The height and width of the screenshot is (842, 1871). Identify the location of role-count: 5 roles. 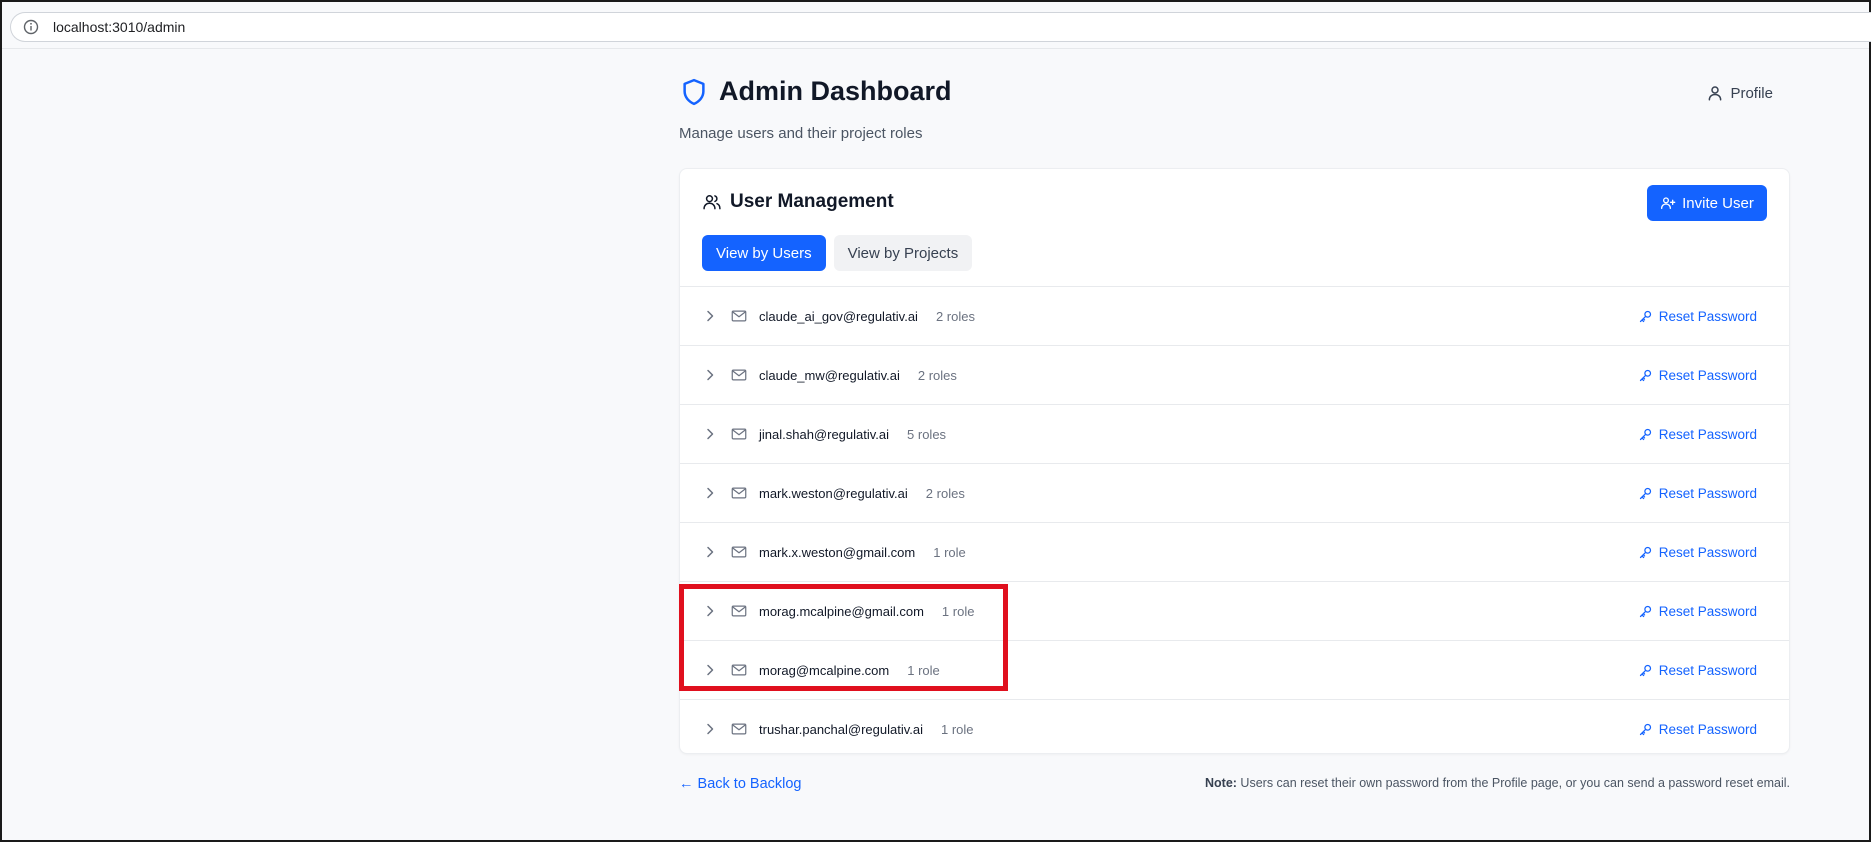
(927, 434).